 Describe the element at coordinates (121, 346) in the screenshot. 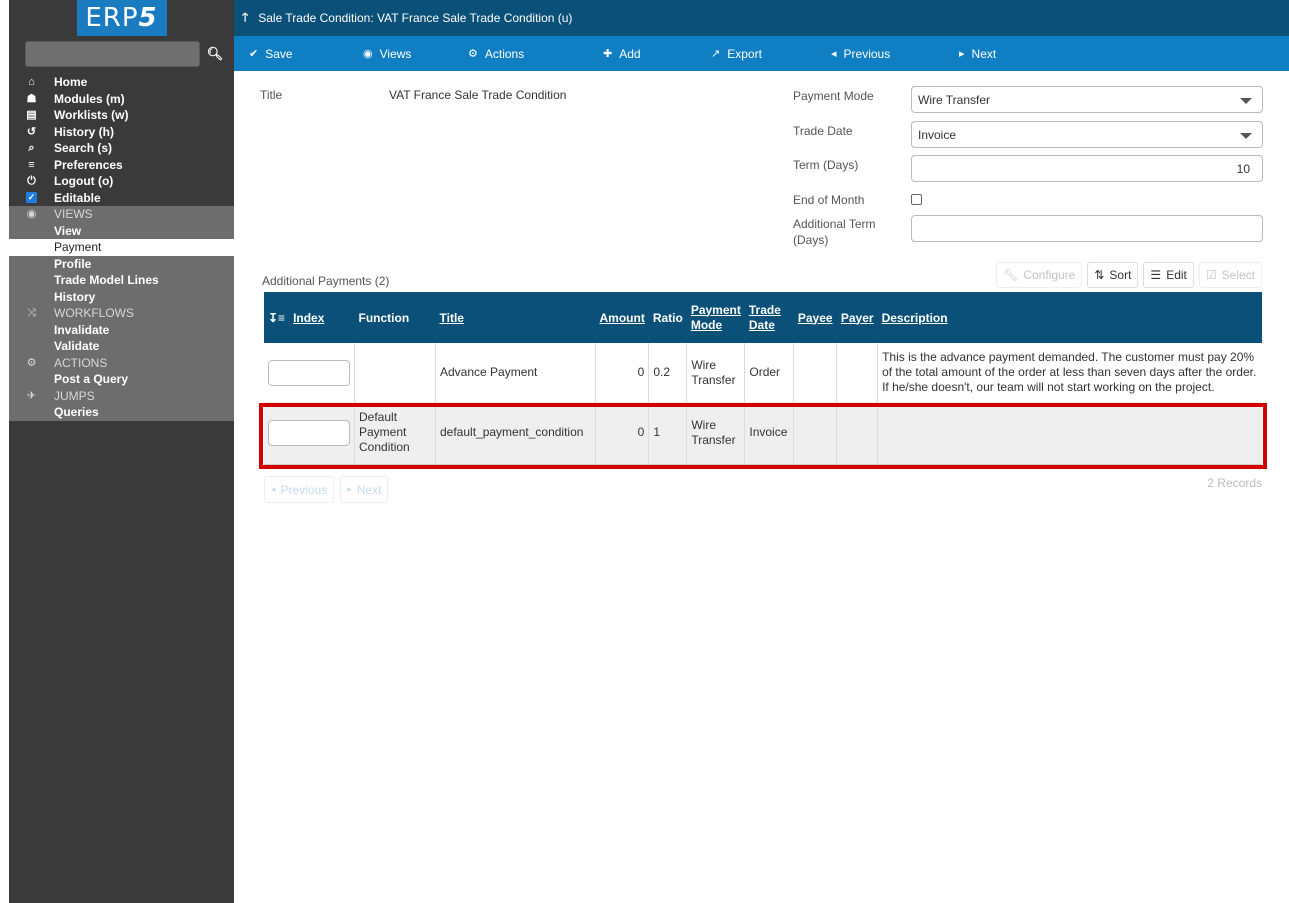

I see `sidebar-item-validate: Validate` at that location.